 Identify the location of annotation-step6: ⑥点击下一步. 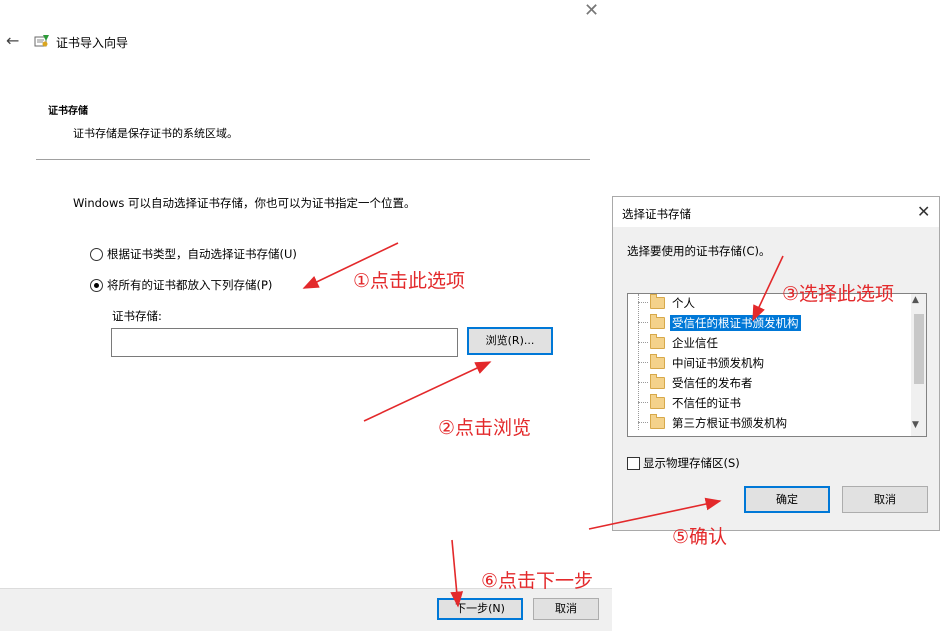
(537, 581).